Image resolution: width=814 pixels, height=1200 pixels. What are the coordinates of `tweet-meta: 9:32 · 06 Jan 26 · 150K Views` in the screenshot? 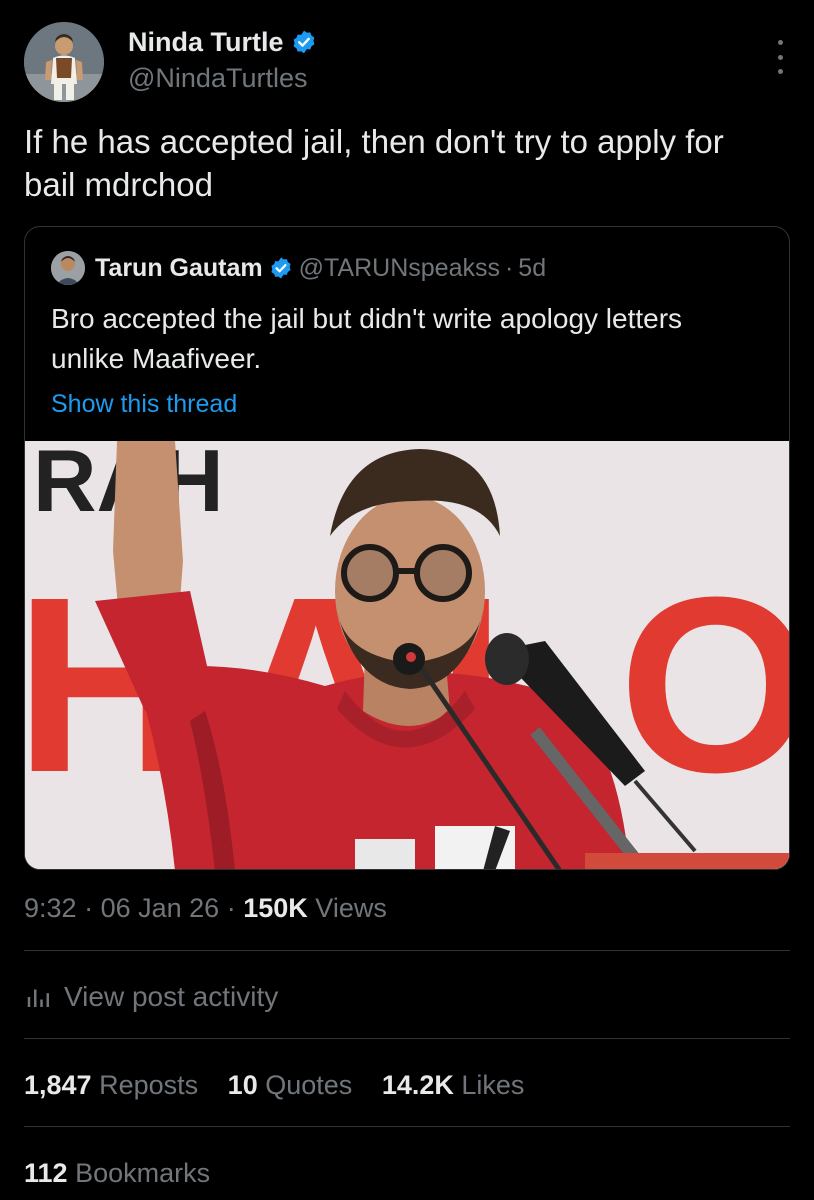 It's located at (205, 908).